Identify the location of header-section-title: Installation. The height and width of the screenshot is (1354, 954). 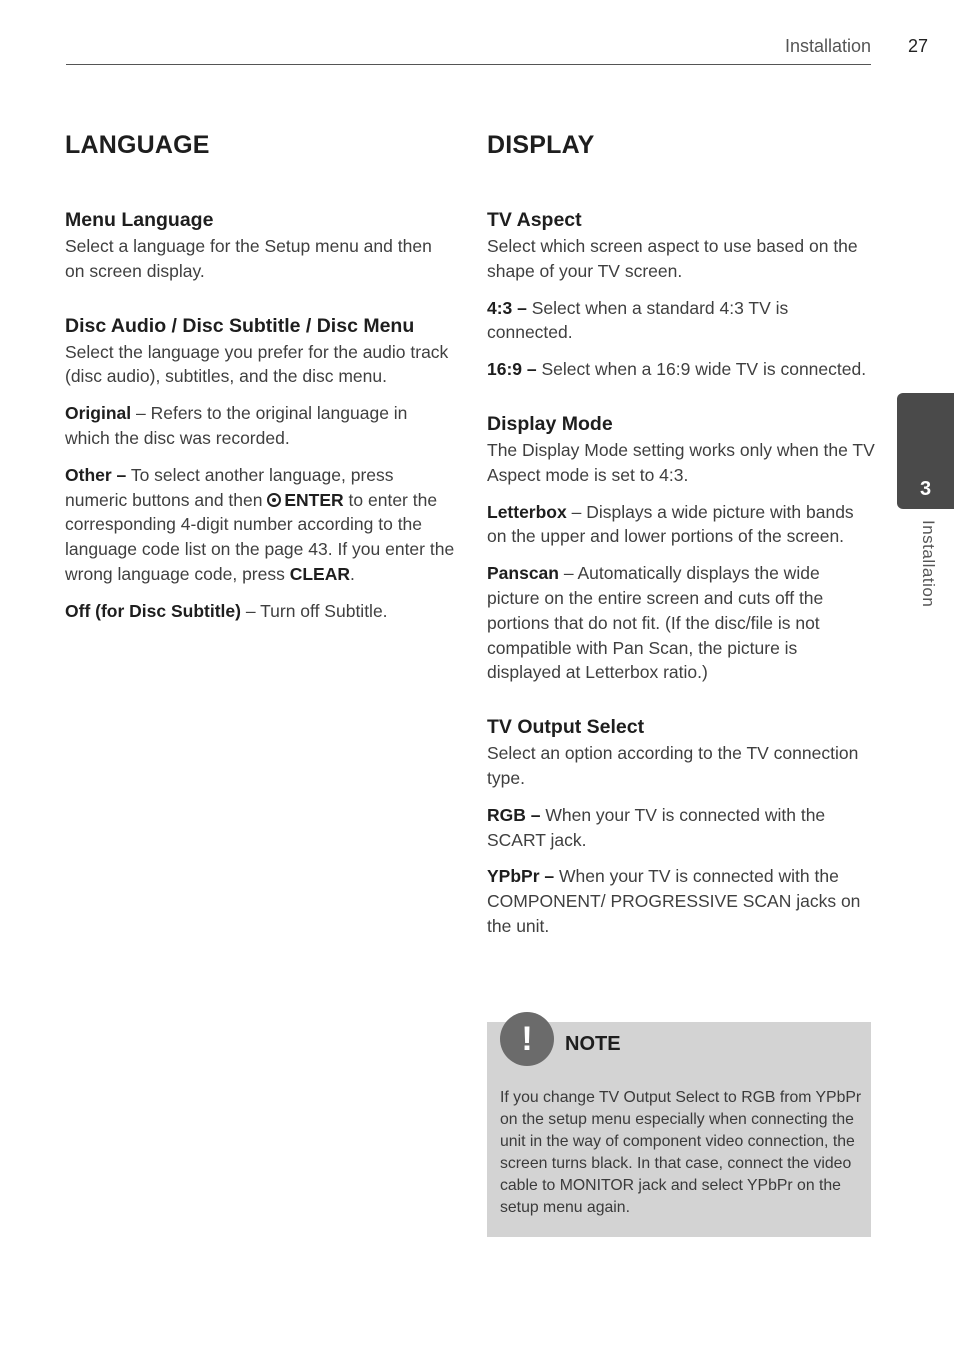
(827, 46).